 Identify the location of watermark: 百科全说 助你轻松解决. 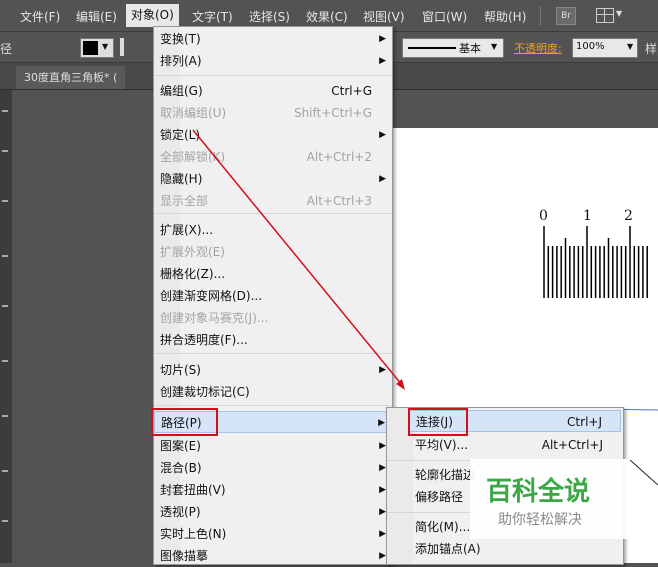
(550, 499).